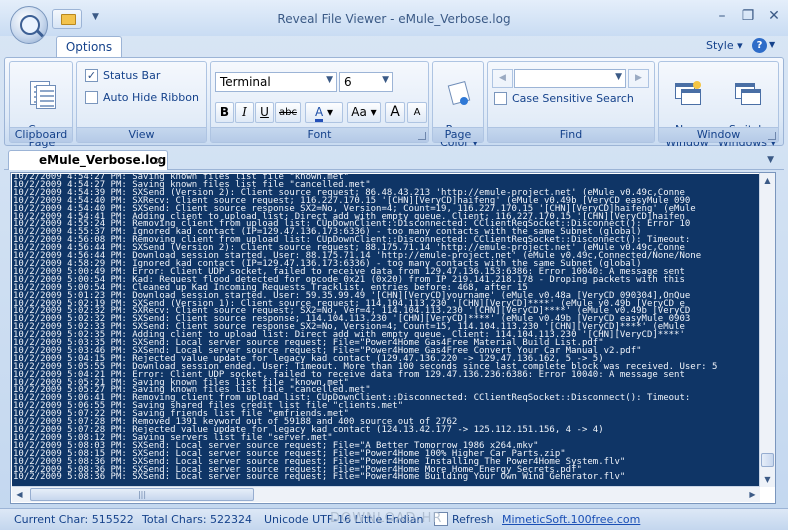  I want to click on doc-tab-emule-verbose: eMule_Verbose.log x, so click(88, 160).